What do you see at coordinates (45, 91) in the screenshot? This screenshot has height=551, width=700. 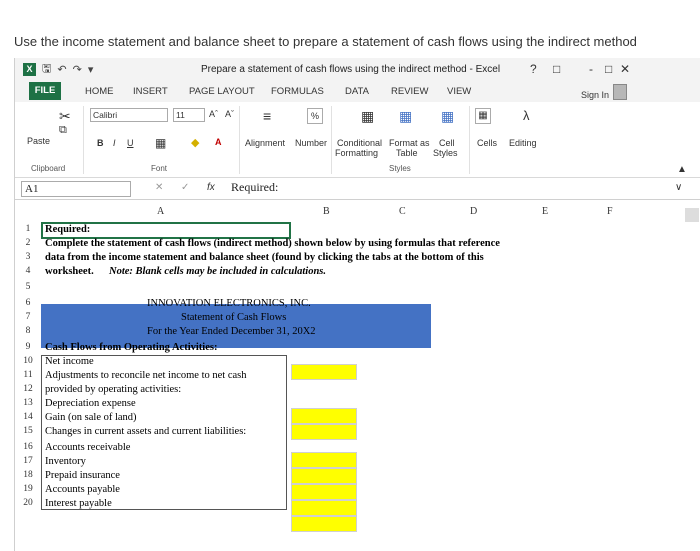 I see `tab-file: FILE` at bounding box center [45, 91].